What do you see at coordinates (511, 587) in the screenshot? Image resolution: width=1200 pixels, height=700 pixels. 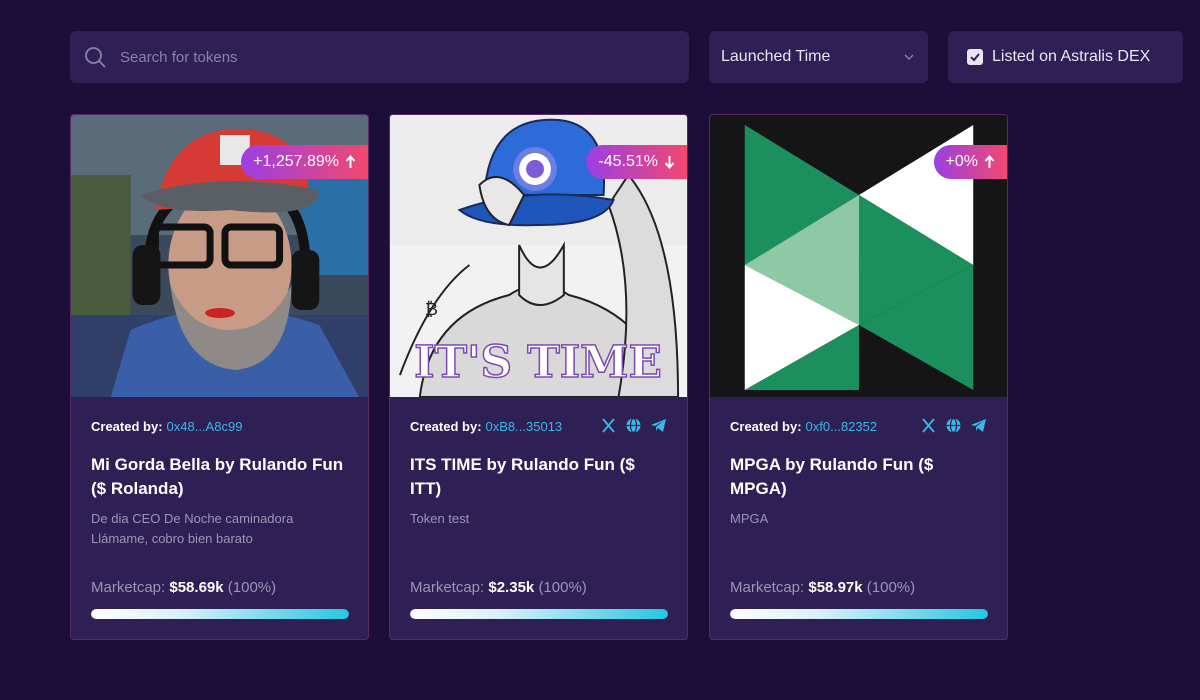 I see `marketcap-value: $2.35k` at bounding box center [511, 587].